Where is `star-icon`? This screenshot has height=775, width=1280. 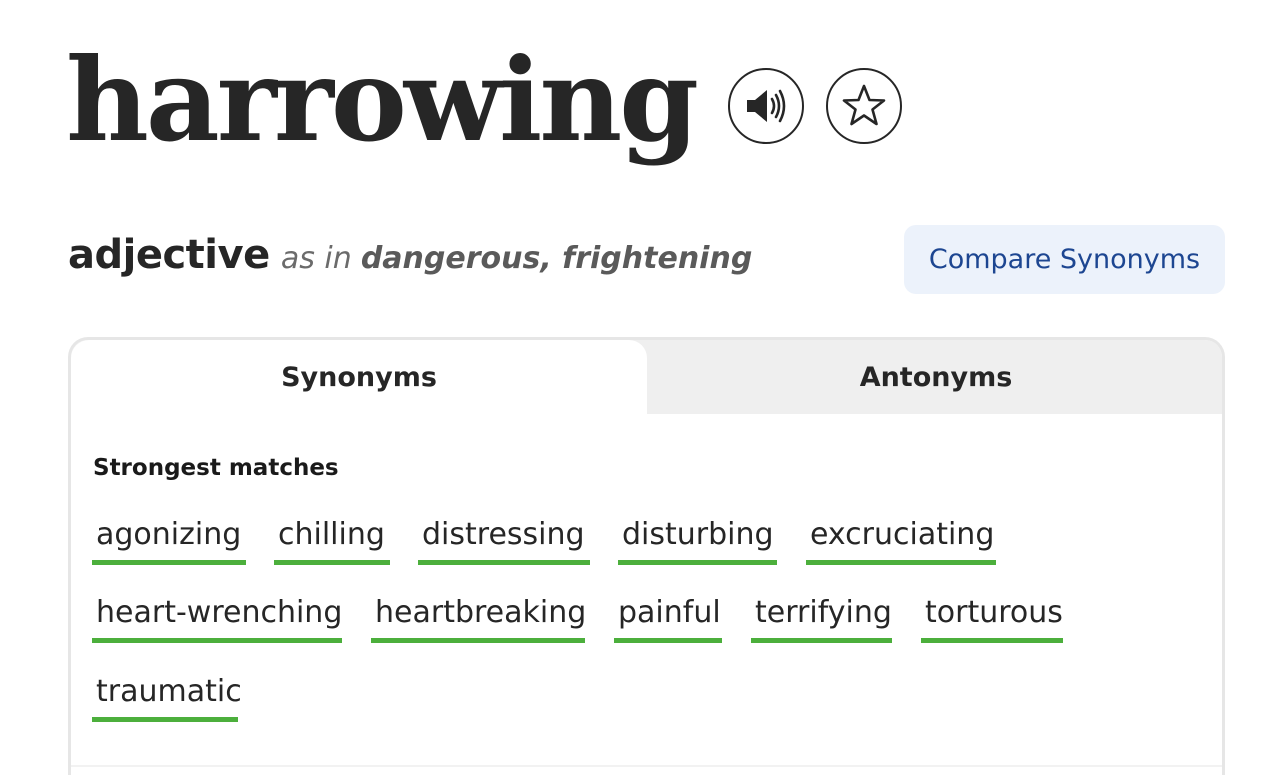 star-icon is located at coordinates (864, 105).